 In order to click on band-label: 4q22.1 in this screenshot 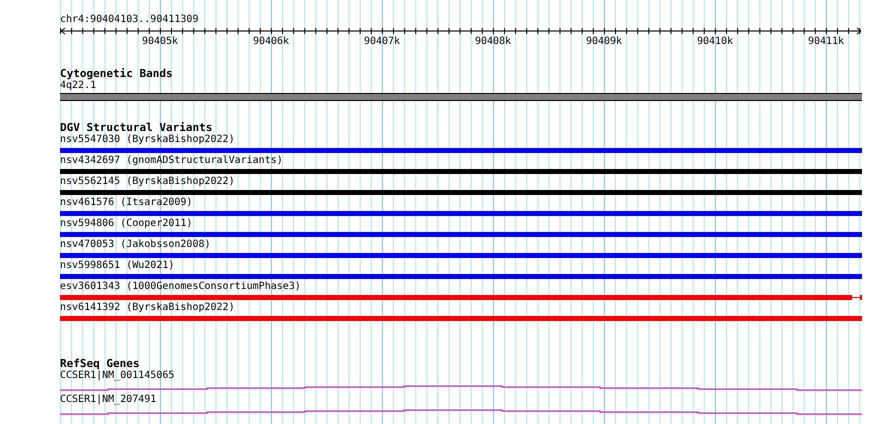, I will do `click(78, 86)`.